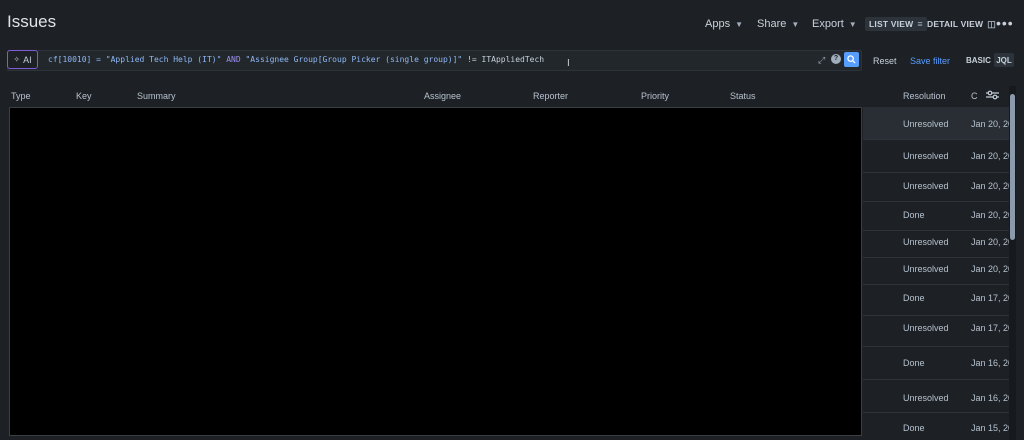 This screenshot has height=440, width=1024. I want to click on apps-button: Apps ▼, so click(724, 24).